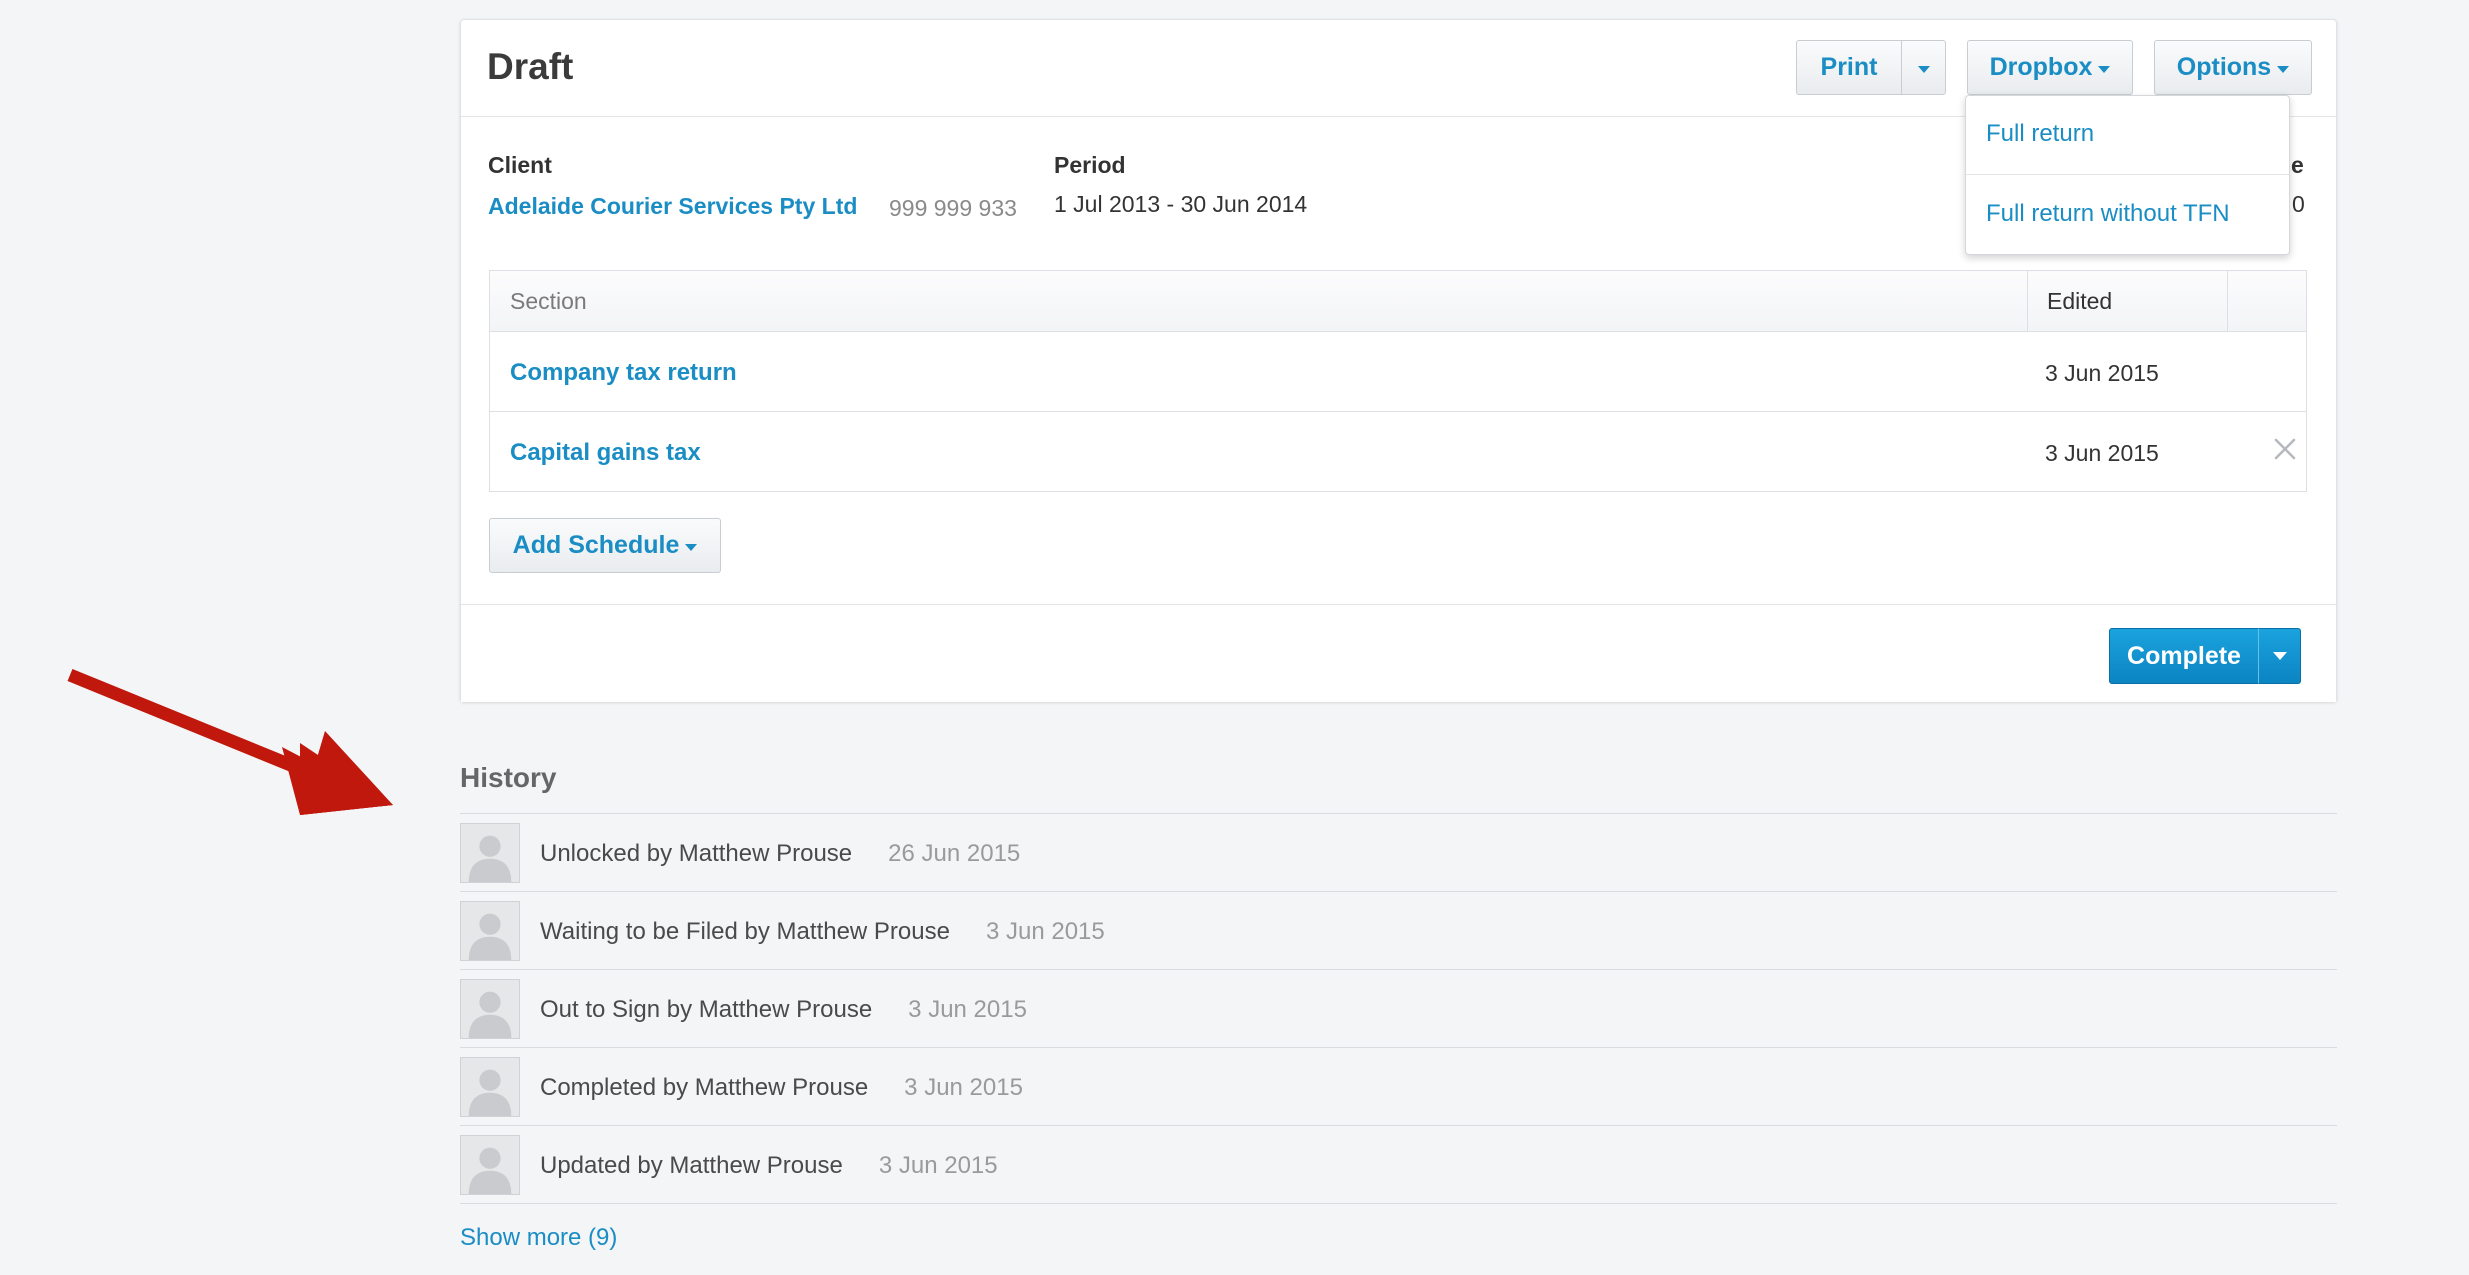 This screenshot has height=1275, width=2469. I want to click on history-entry-text: Completed by Matthew Prouse 3 Jun 2015, so click(781, 1088).